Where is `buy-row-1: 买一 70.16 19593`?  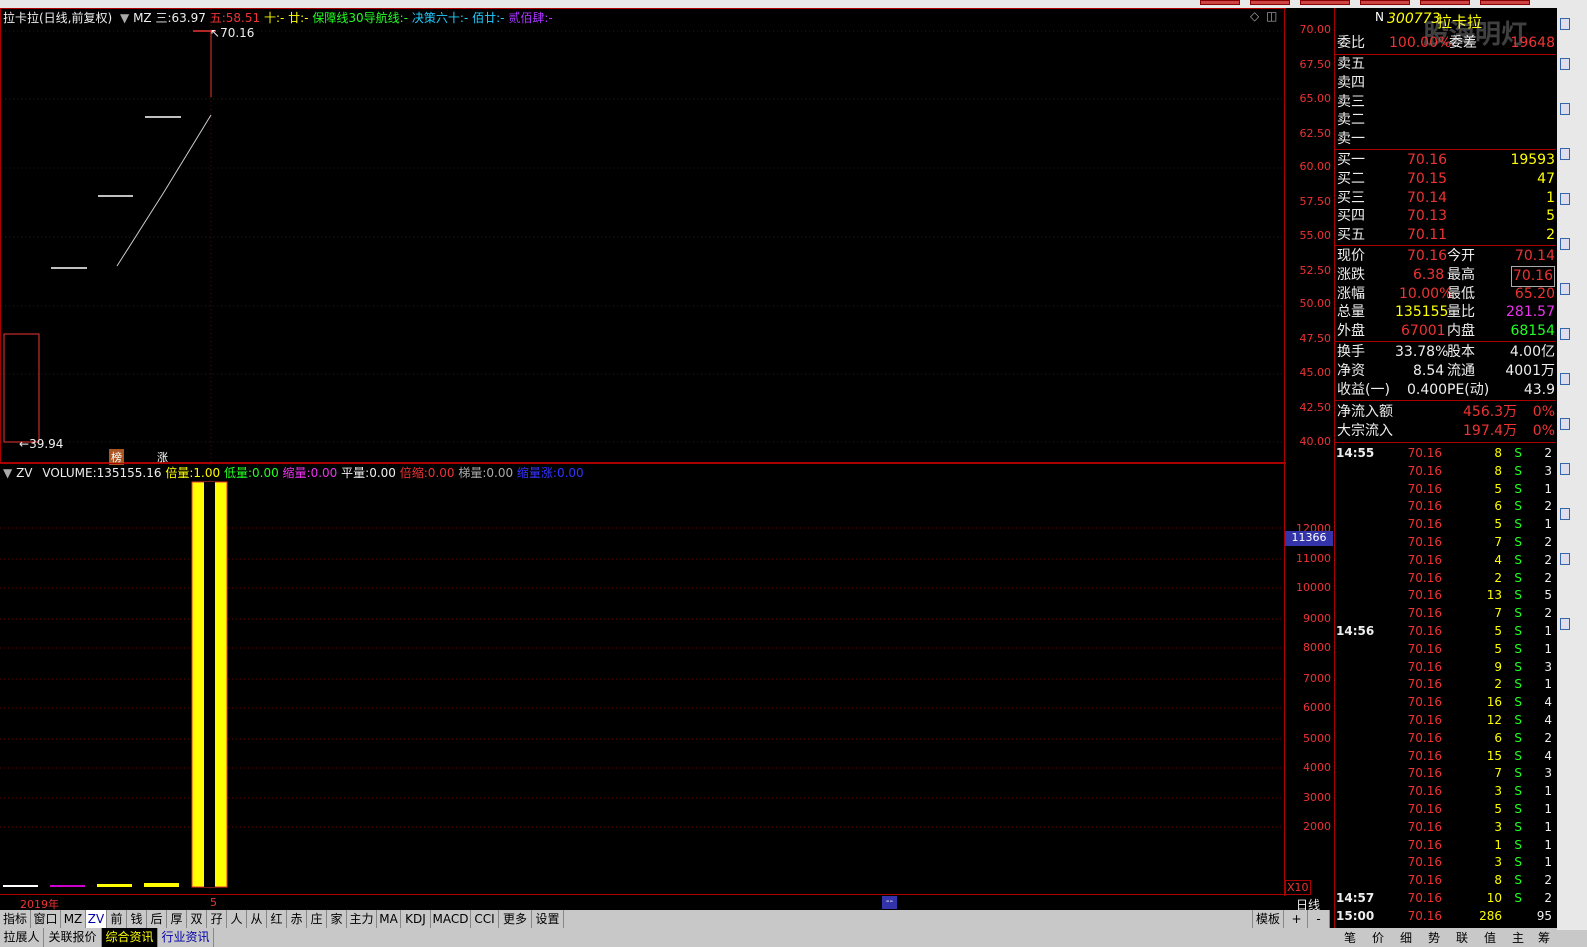 buy-row-1: 买一 70.16 19593 is located at coordinates (1446, 160).